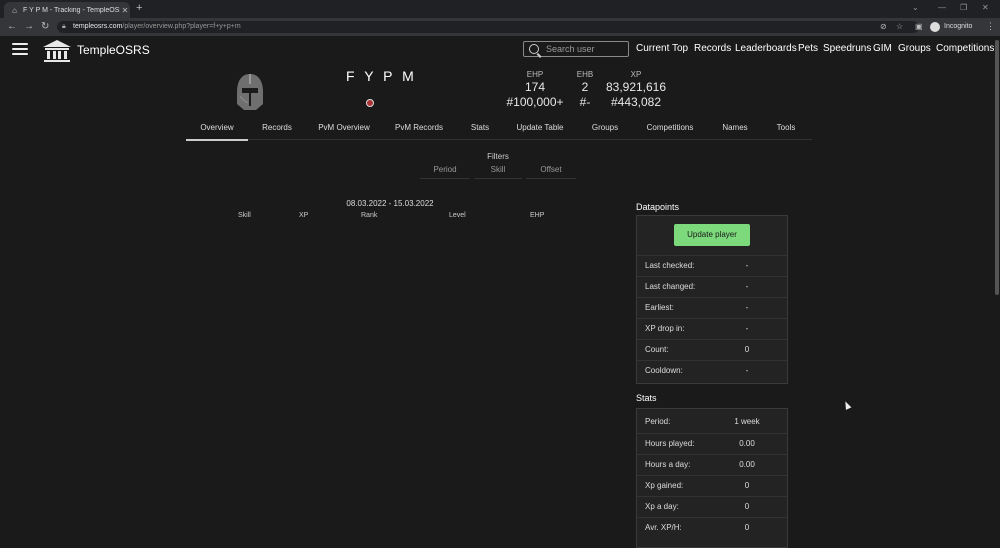 This screenshot has width=1000, height=548. I want to click on stat-label: Avr. XP/H:, so click(663, 527).